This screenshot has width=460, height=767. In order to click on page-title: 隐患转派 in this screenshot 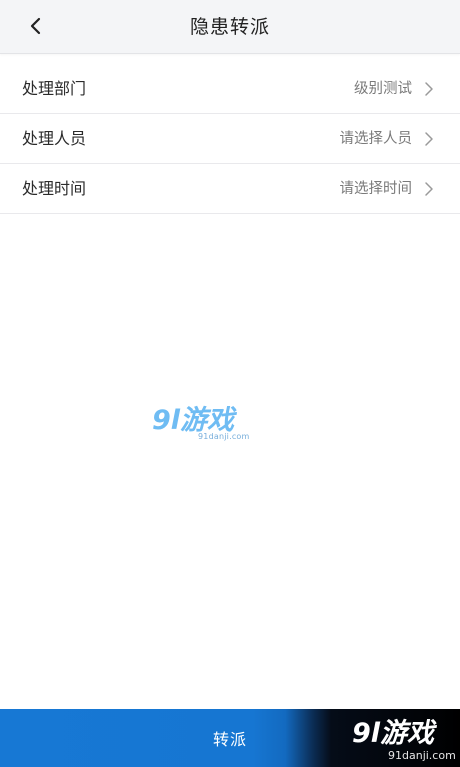, I will do `click(229, 27)`.